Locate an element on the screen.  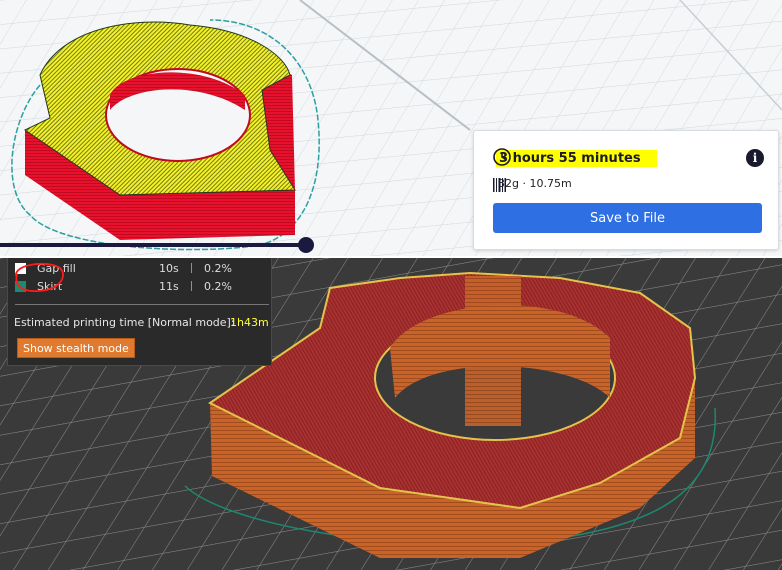
material-usage-text: 32g · 10.75m is located at coordinates (535, 183).